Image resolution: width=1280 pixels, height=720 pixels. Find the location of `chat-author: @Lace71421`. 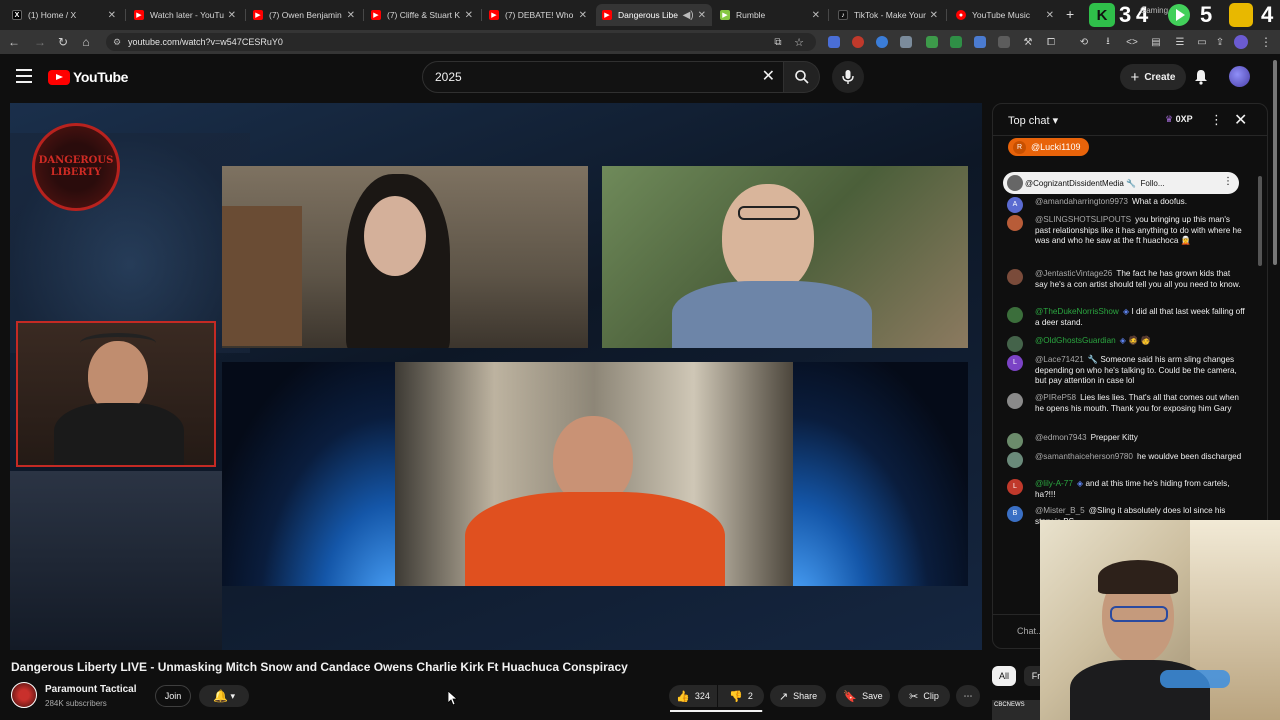

chat-author: @Lace71421 is located at coordinates (1059, 359).